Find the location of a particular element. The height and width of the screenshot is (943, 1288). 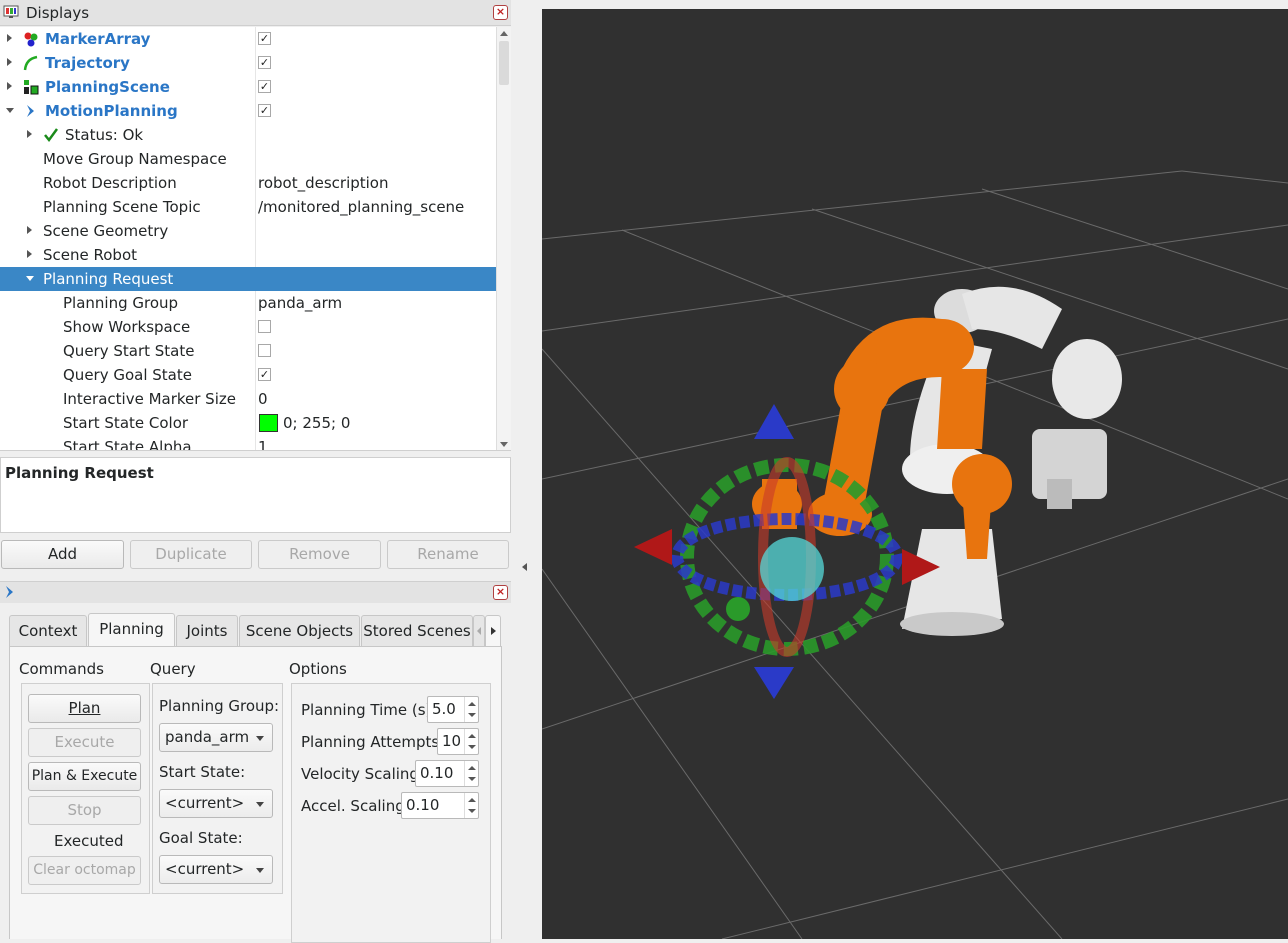

tree-row-query-start-state: Query Start State is located at coordinates (248, 351).